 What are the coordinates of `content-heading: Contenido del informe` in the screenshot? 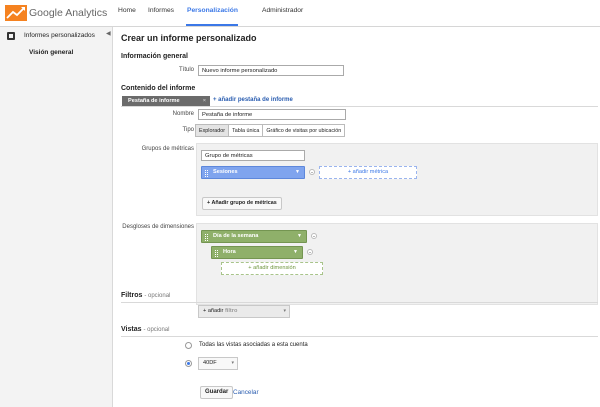 It's located at (158, 88).